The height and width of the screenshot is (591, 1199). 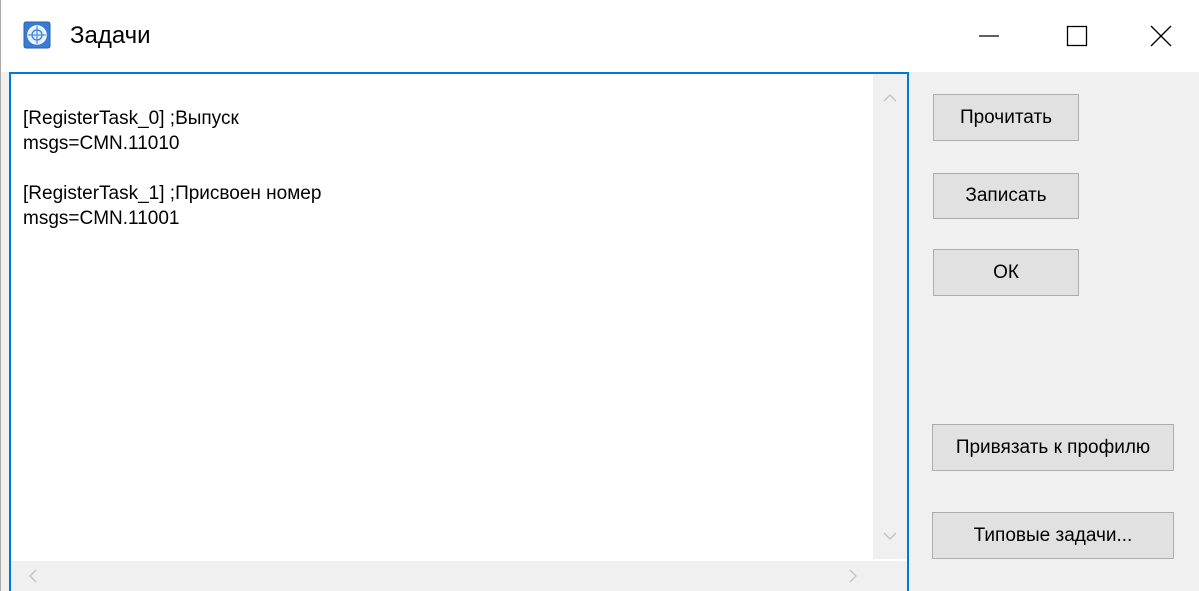 What do you see at coordinates (1006, 272) in the screenshot?
I see `ok-button: ОК` at bounding box center [1006, 272].